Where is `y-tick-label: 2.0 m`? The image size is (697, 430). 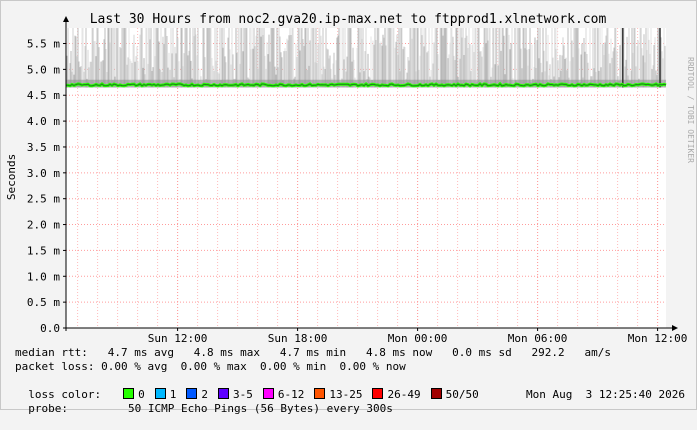 y-tick-label: 2.0 m is located at coordinates (43, 225).